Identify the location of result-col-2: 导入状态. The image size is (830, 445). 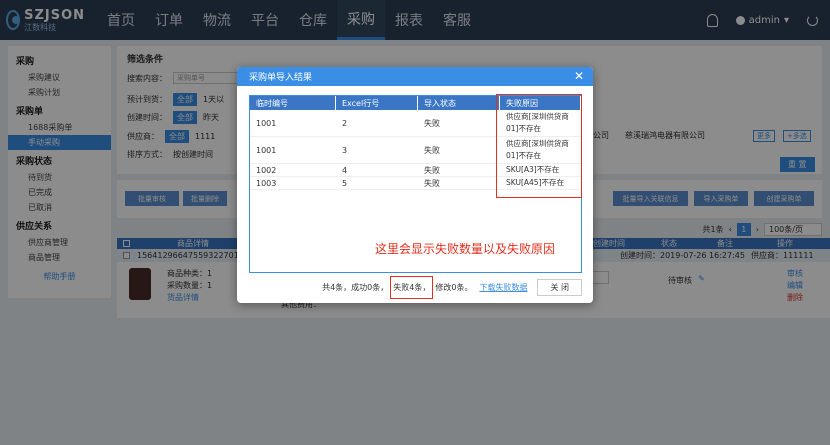
(459, 103).